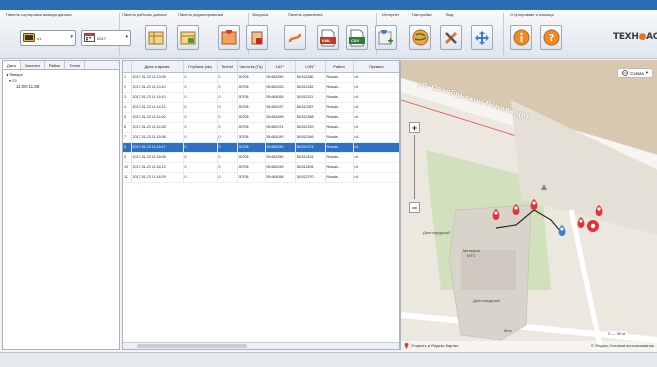  What do you see at coordinates (521, 37) in the screenshot?
I see `info-button` at bounding box center [521, 37].